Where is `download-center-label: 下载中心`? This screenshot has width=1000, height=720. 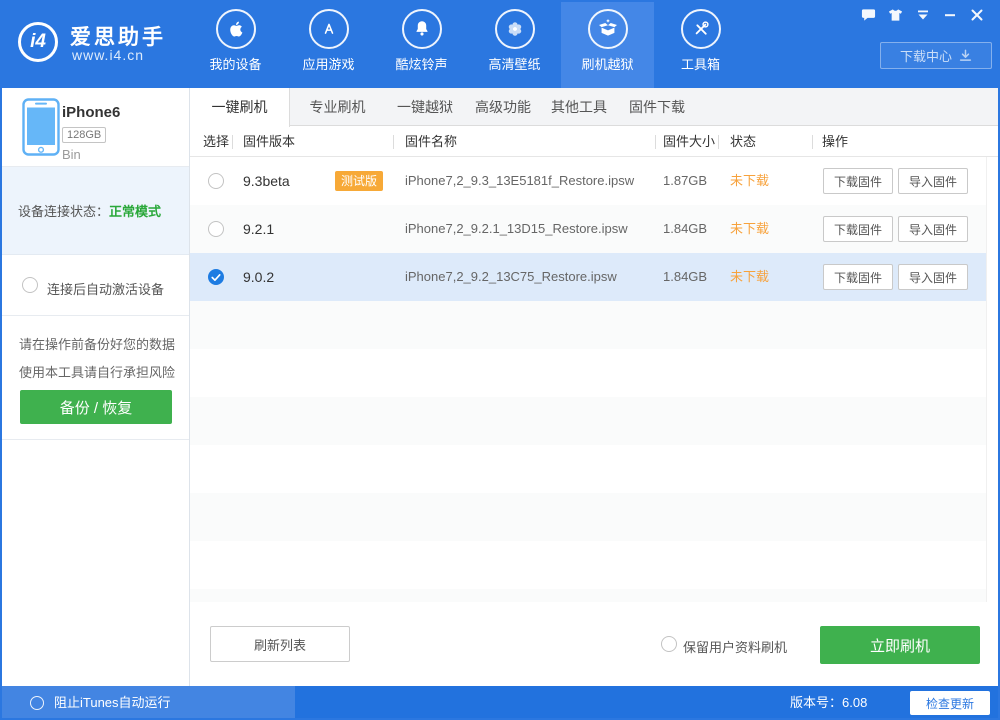 download-center-label: 下载中心 is located at coordinates (925, 56).